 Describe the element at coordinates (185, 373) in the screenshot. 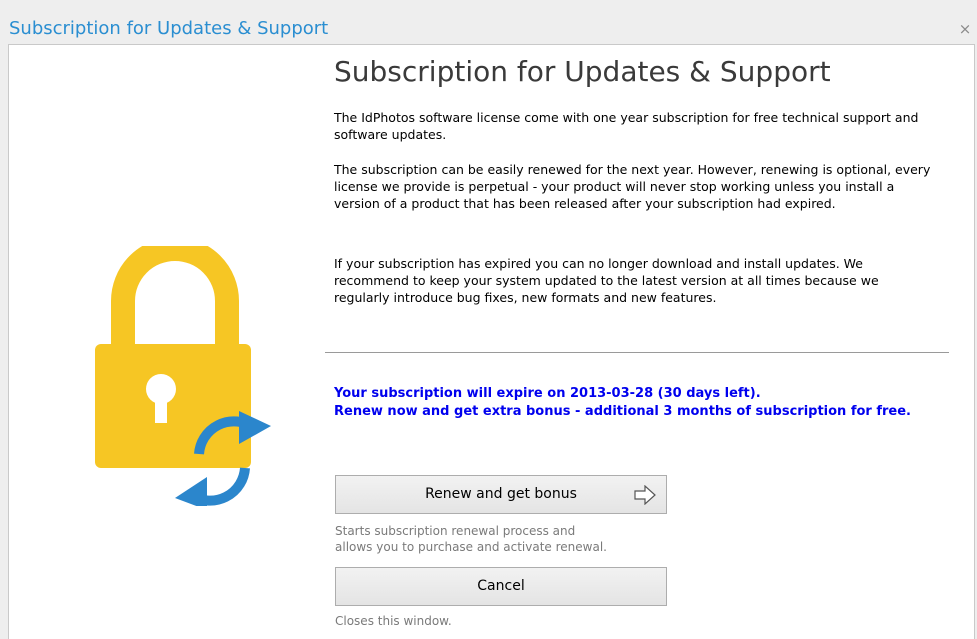

I see `lock-refresh-icon` at that location.